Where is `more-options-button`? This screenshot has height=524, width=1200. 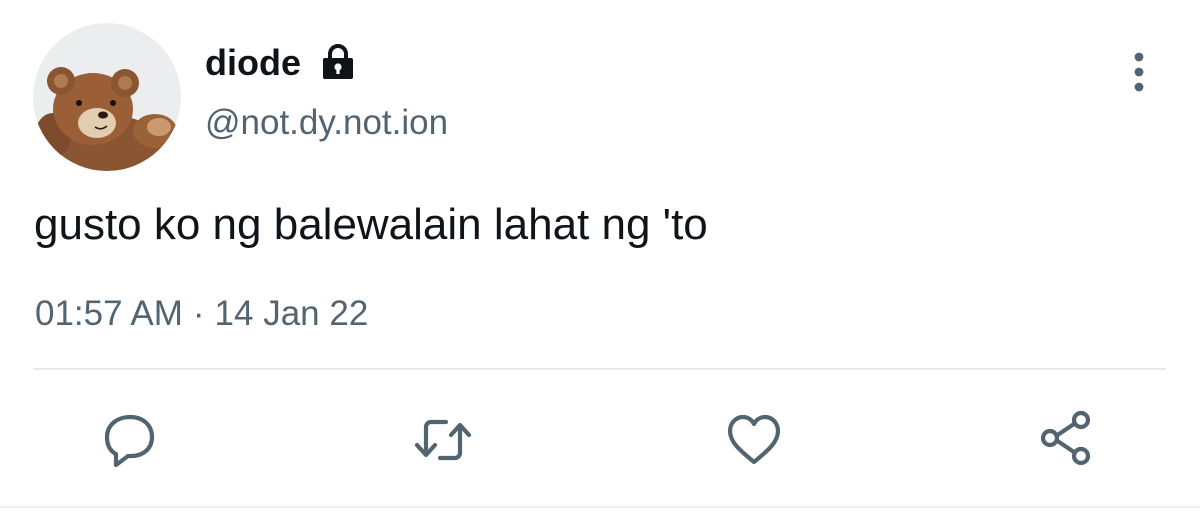
more-options-button is located at coordinates (1139, 72).